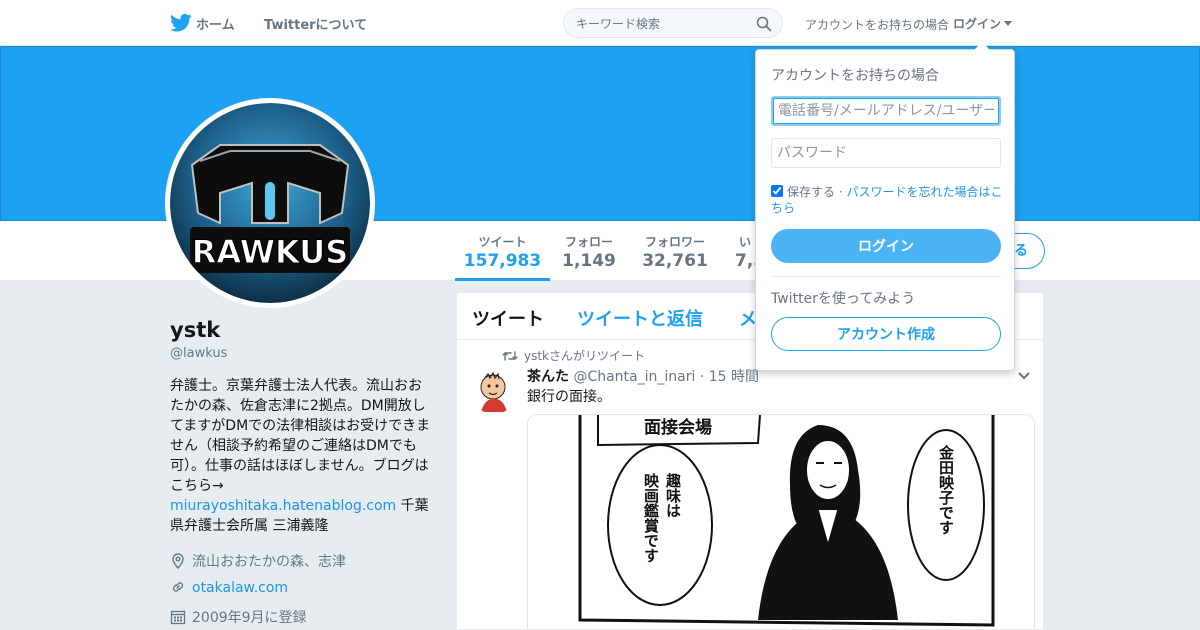  What do you see at coordinates (651, 517) in the screenshot?
I see `manga-bubble-left-col2: 映画鑑賞です` at bounding box center [651, 517].